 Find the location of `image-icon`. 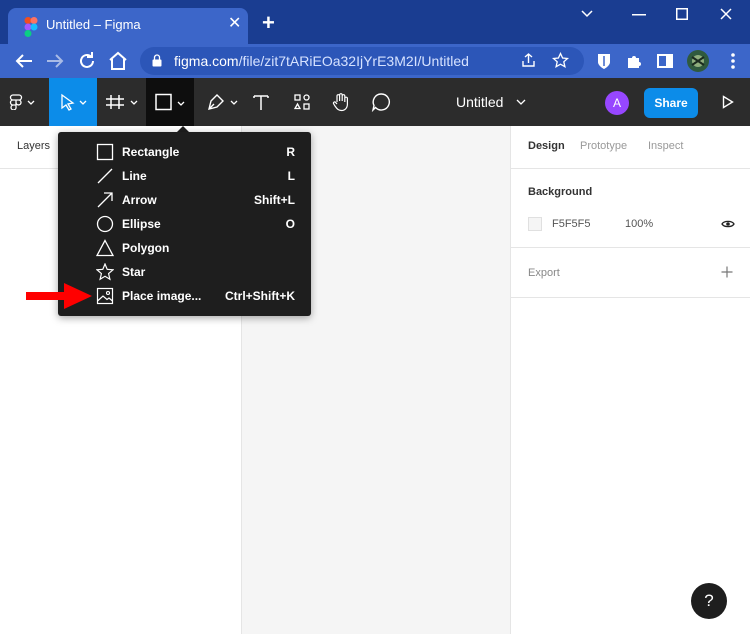

image-icon is located at coordinates (105, 296).